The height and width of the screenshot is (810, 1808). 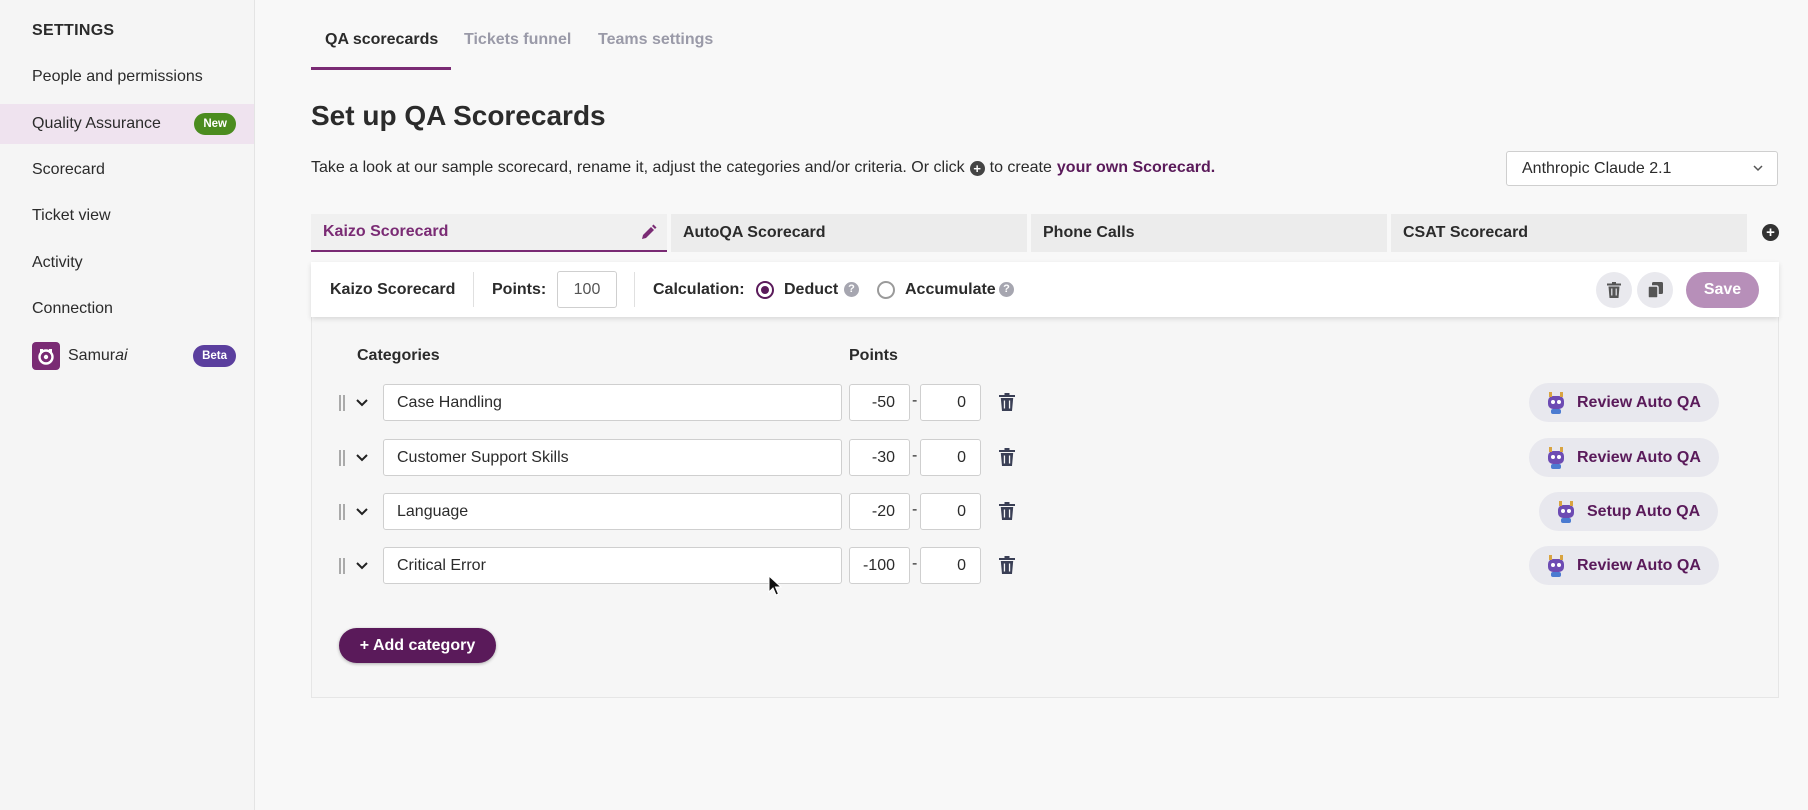 I want to click on sidebar-item-people-permissions: People and permissions, so click(x=127, y=77).